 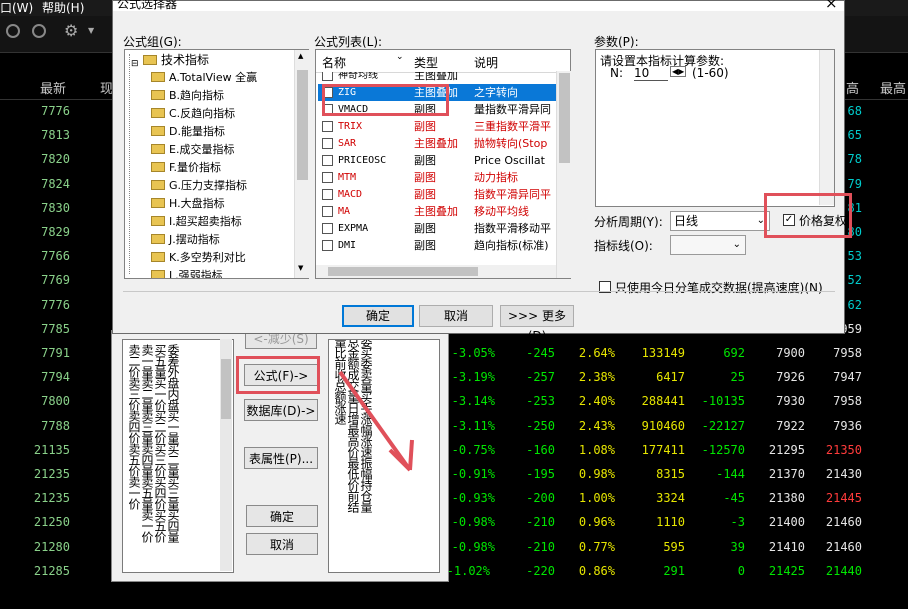 What do you see at coordinates (13, 31) in the screenshot?
I see `zoom-in-icon` at bounding box center [13, 31].